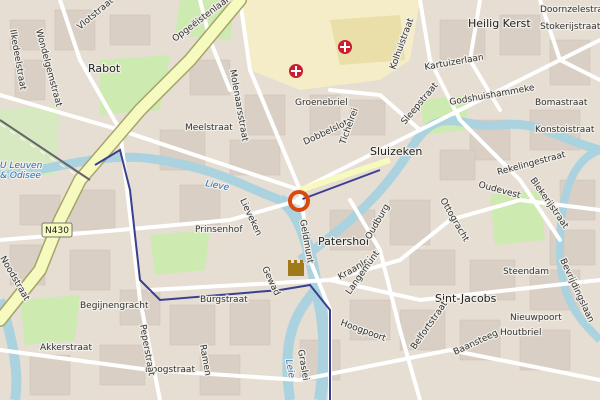 This screenshot has width=600, height=400. Describe the element at coordinates (114, 306) in the screenshot. I see `street-label: Begijnengracht` at that location.